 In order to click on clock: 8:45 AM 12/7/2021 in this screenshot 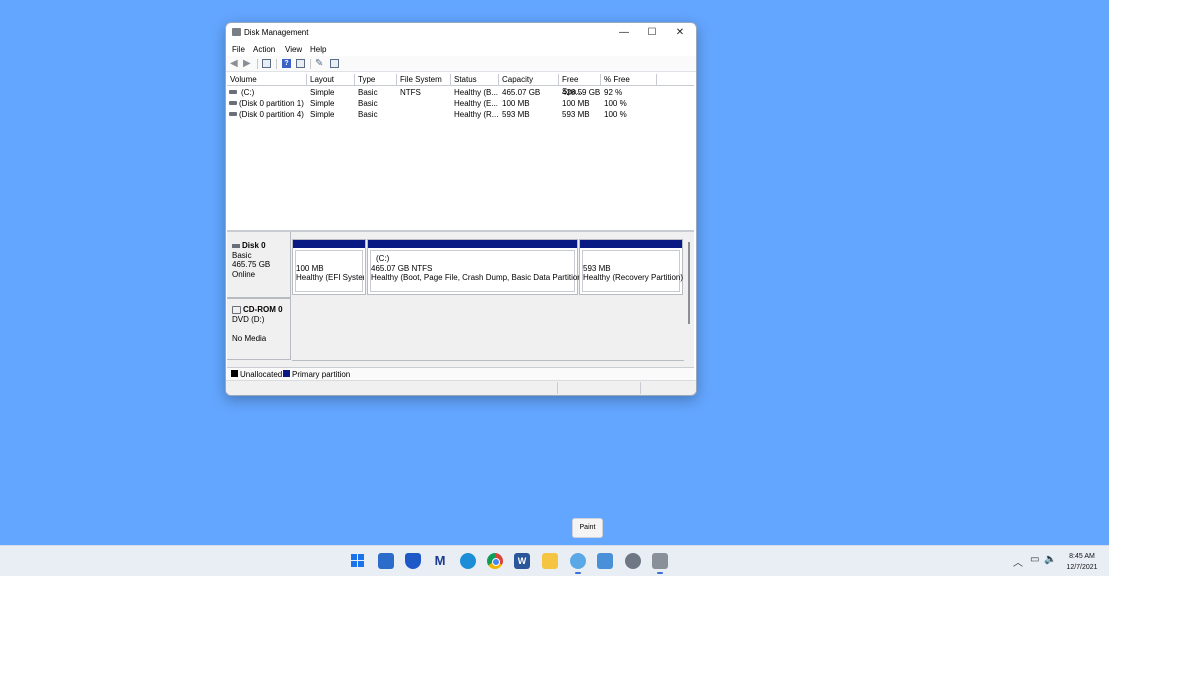, I will do `click(1082, 562)`.